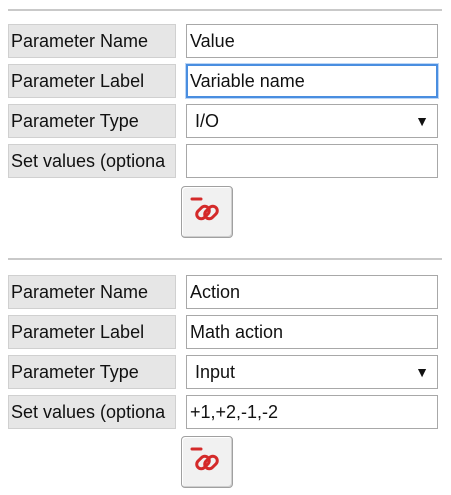  Describe the element at coordinates (312, 121) in the screenshot. I see `parameter-type-select: I/O ▼` at that location.